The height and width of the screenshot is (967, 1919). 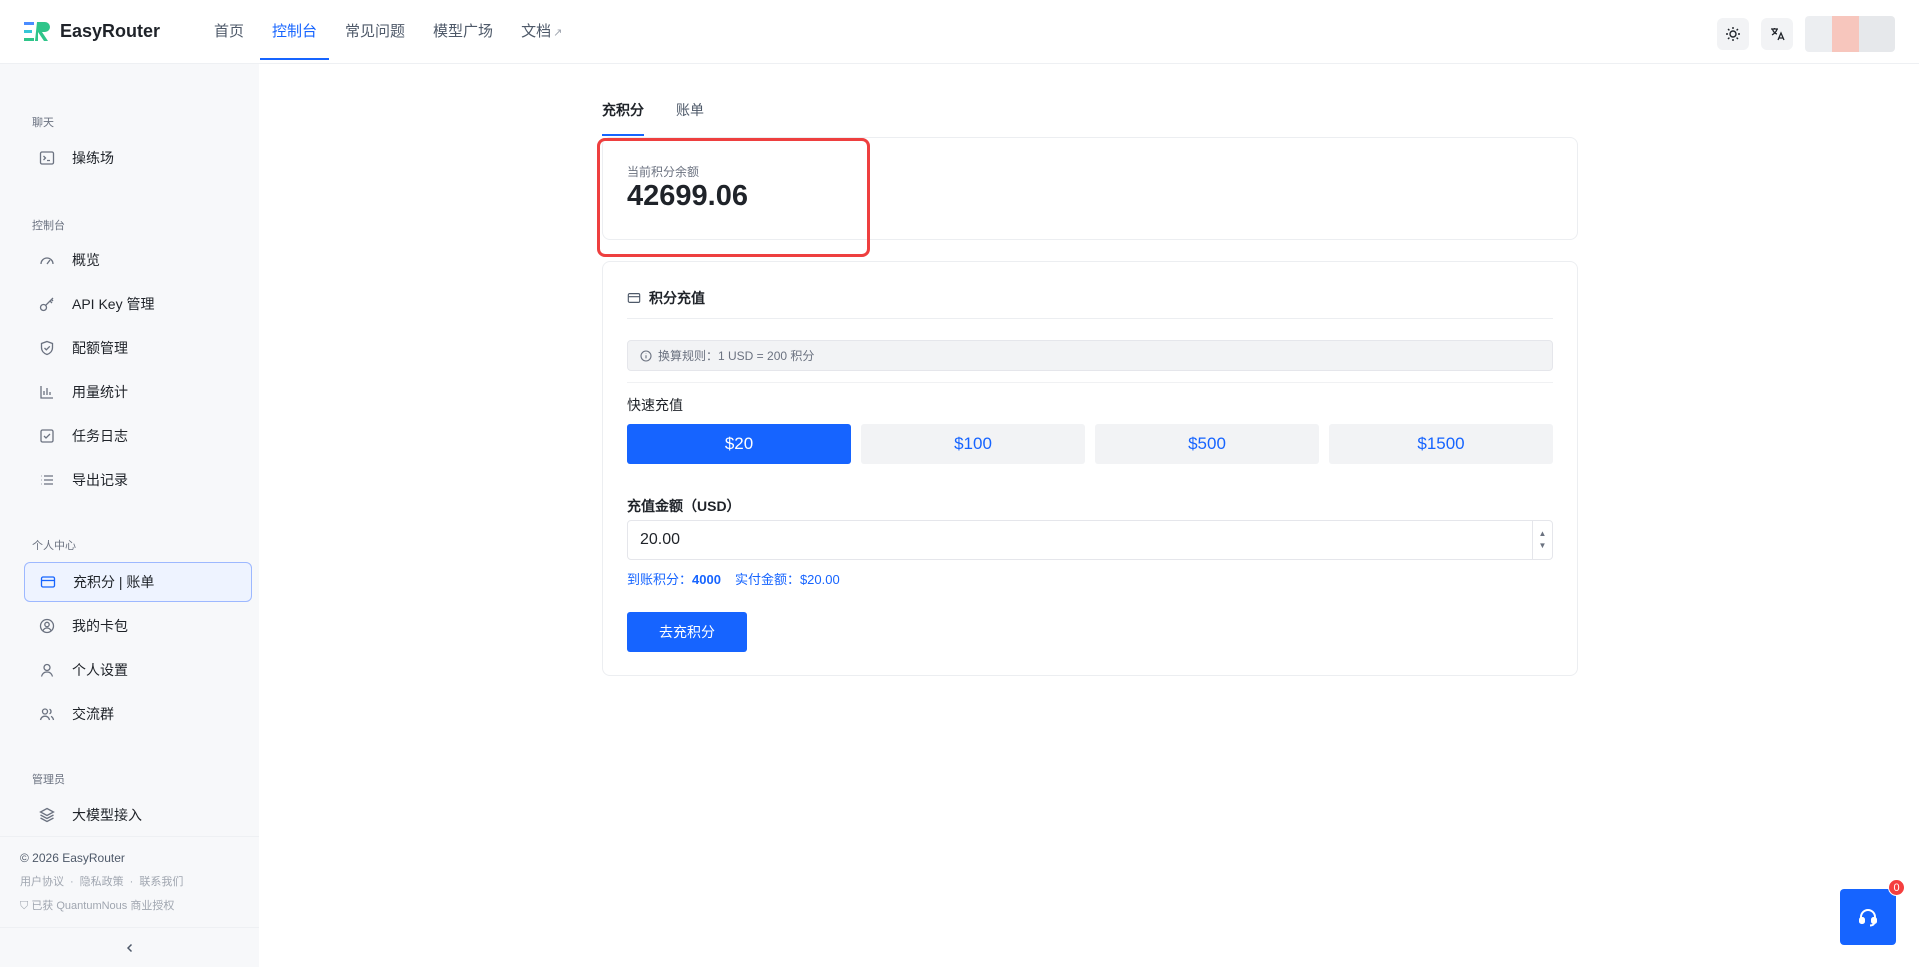 What do you see at coordinates (37, 31) in the screenshot?
I see `logo-icon` at bounding box center [37, 31].